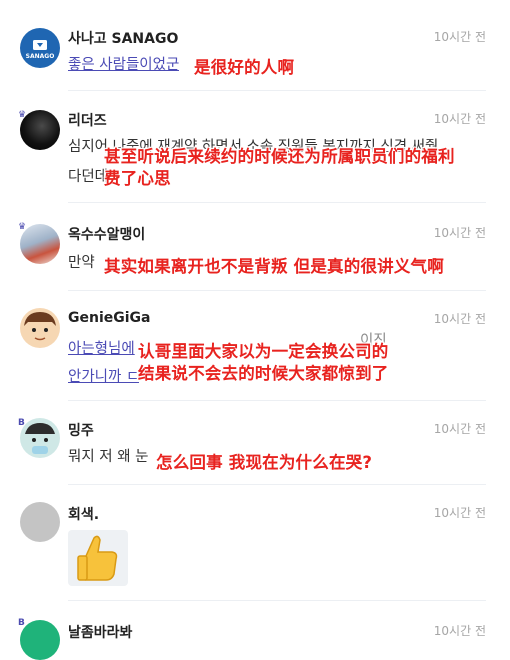 This screenshot has height=660, width=510. Describe the element at coordinates (101, 349) in the screenshot. I see `comment-text-line: 아는형님에` at that location.